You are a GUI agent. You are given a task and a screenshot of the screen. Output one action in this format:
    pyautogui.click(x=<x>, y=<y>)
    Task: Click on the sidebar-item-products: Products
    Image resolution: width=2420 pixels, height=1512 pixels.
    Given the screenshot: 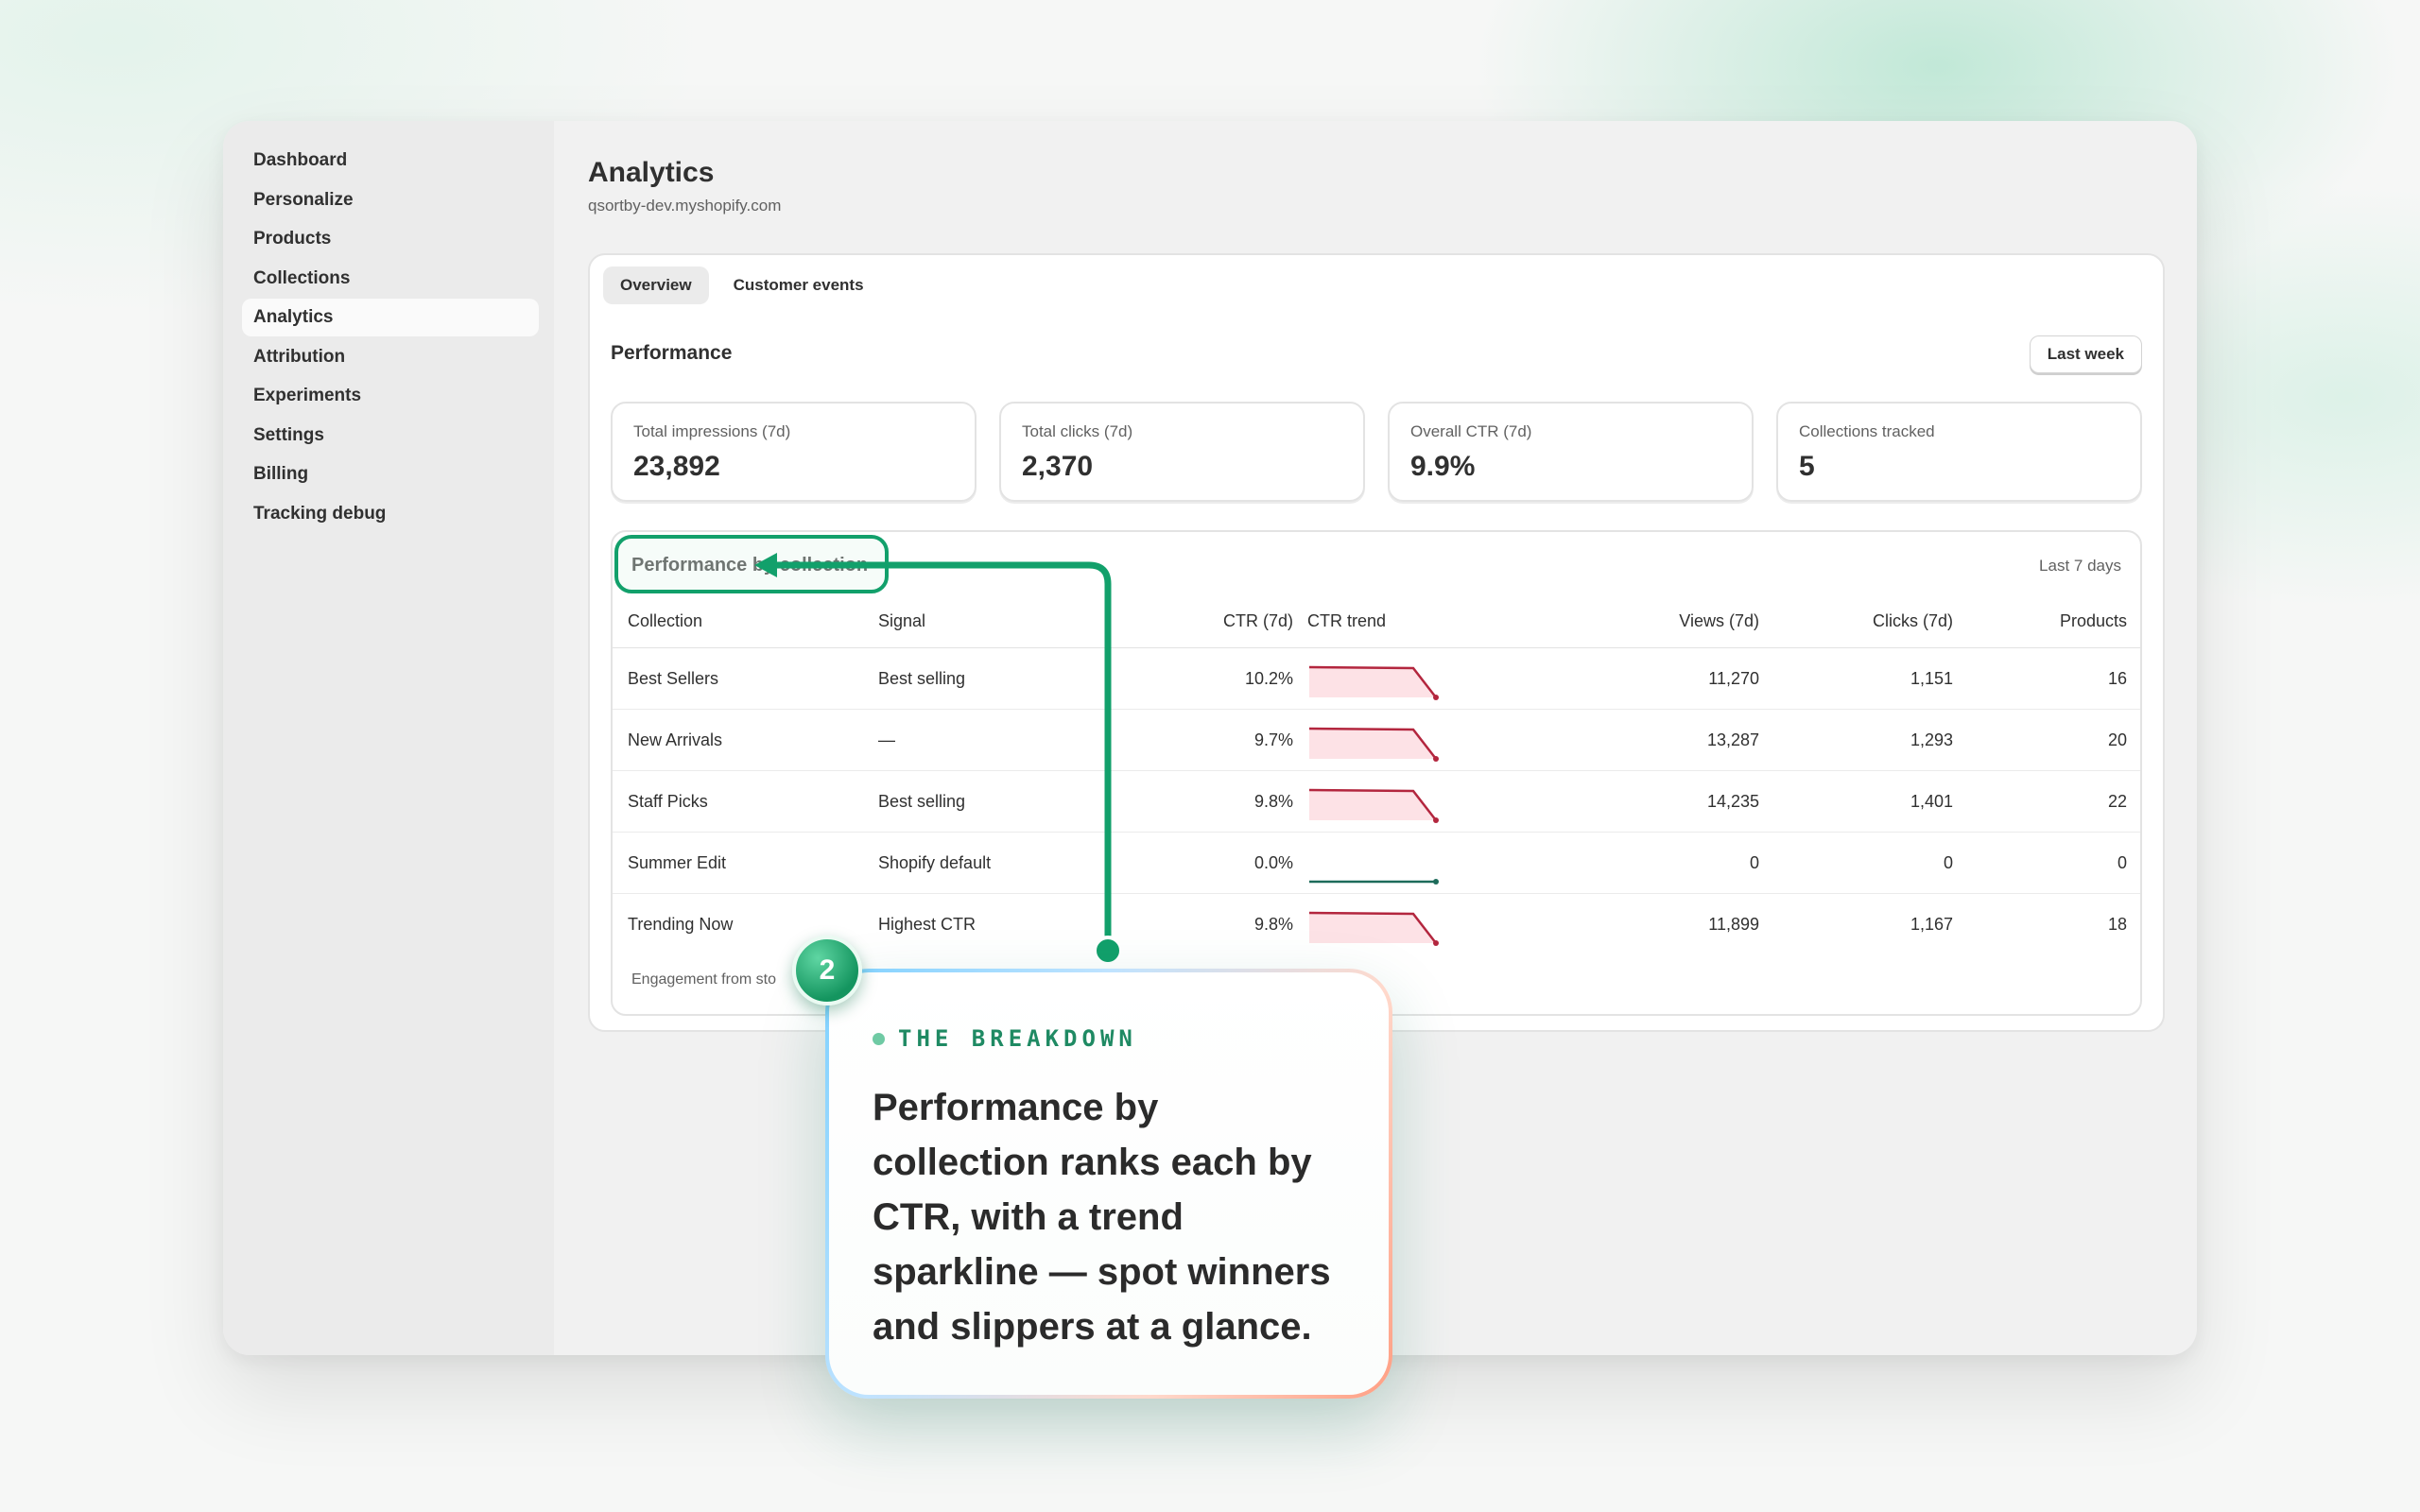 What is the action you would take?
    pyautogui.click(x=391, y=239)
    